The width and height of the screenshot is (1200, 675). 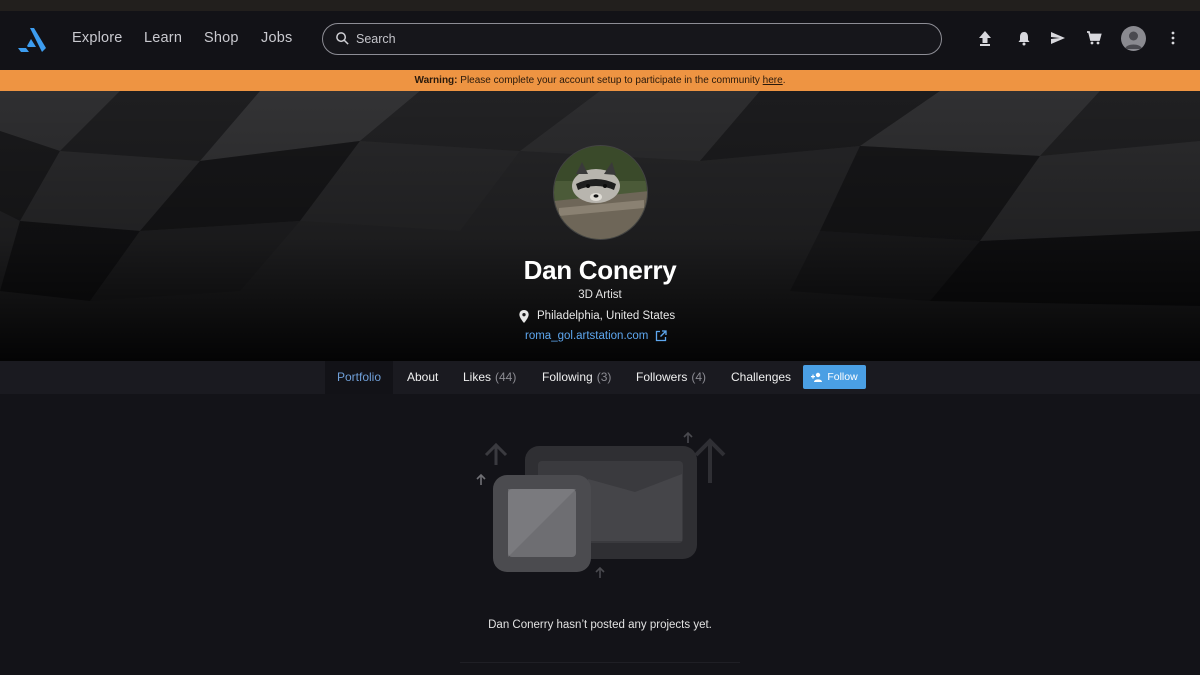 I want to click on upload-icon, so click(x=985, y=38).